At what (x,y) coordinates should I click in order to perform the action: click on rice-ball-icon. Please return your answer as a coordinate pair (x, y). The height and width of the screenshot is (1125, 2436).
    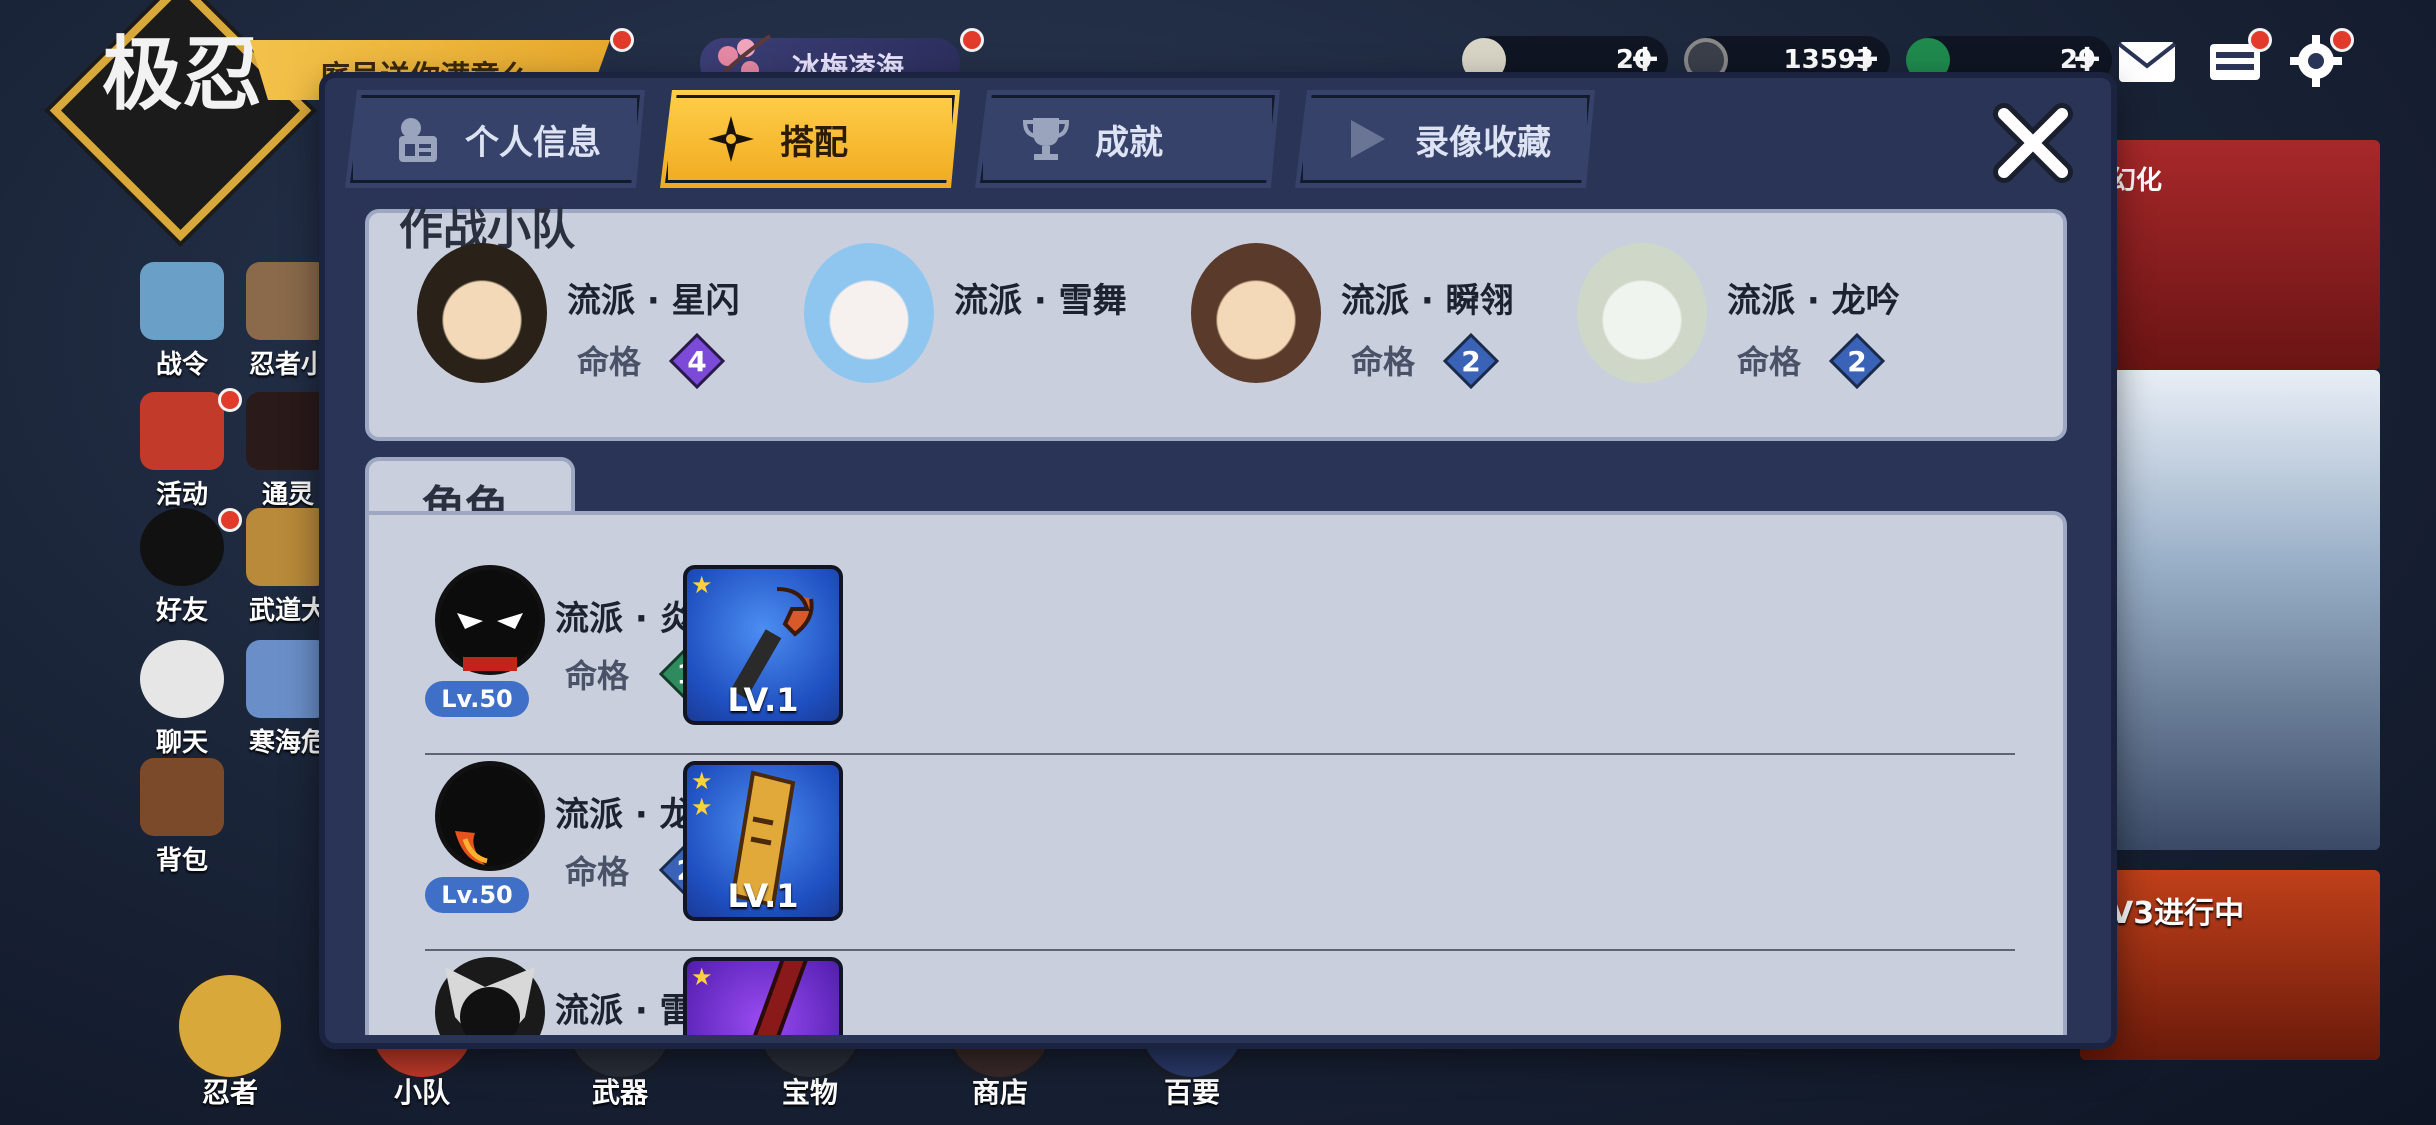
    Looking at the image, I should click on (1484, 60).